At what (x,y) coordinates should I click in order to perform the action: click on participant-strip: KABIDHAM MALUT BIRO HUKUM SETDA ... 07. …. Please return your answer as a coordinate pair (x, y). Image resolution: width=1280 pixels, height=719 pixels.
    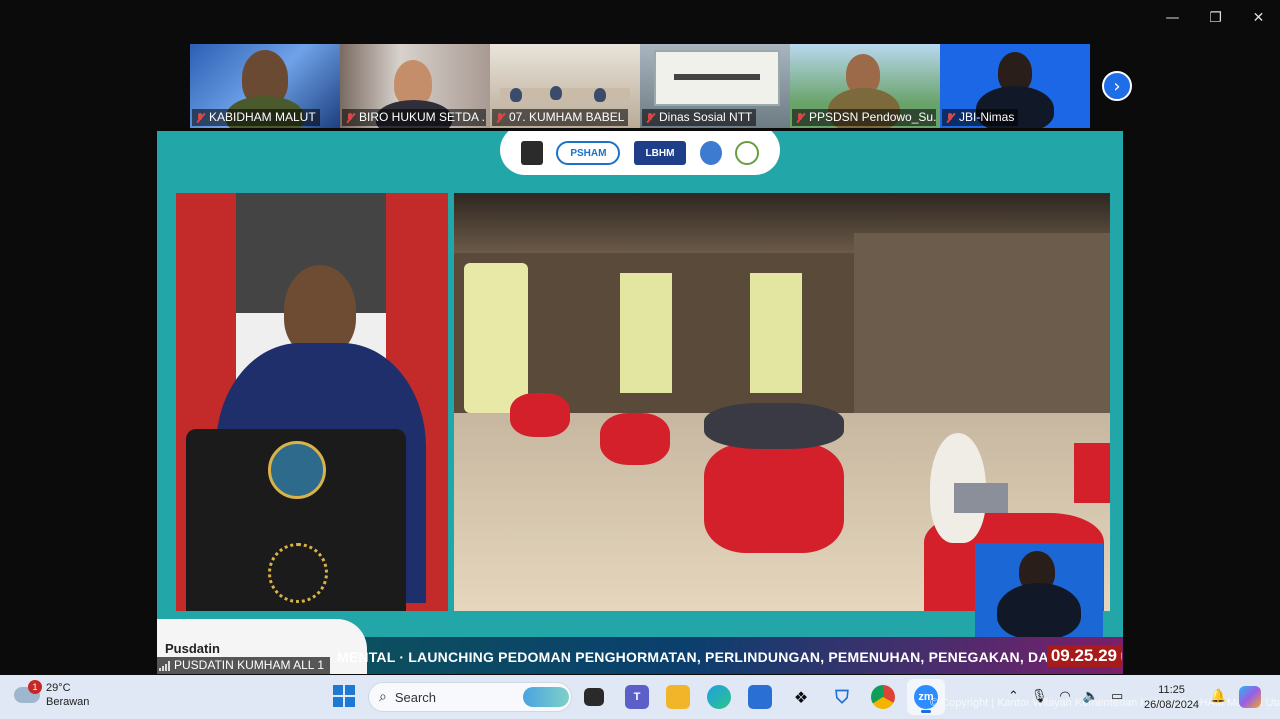
    Looking at the image, I should click on (640, 86).